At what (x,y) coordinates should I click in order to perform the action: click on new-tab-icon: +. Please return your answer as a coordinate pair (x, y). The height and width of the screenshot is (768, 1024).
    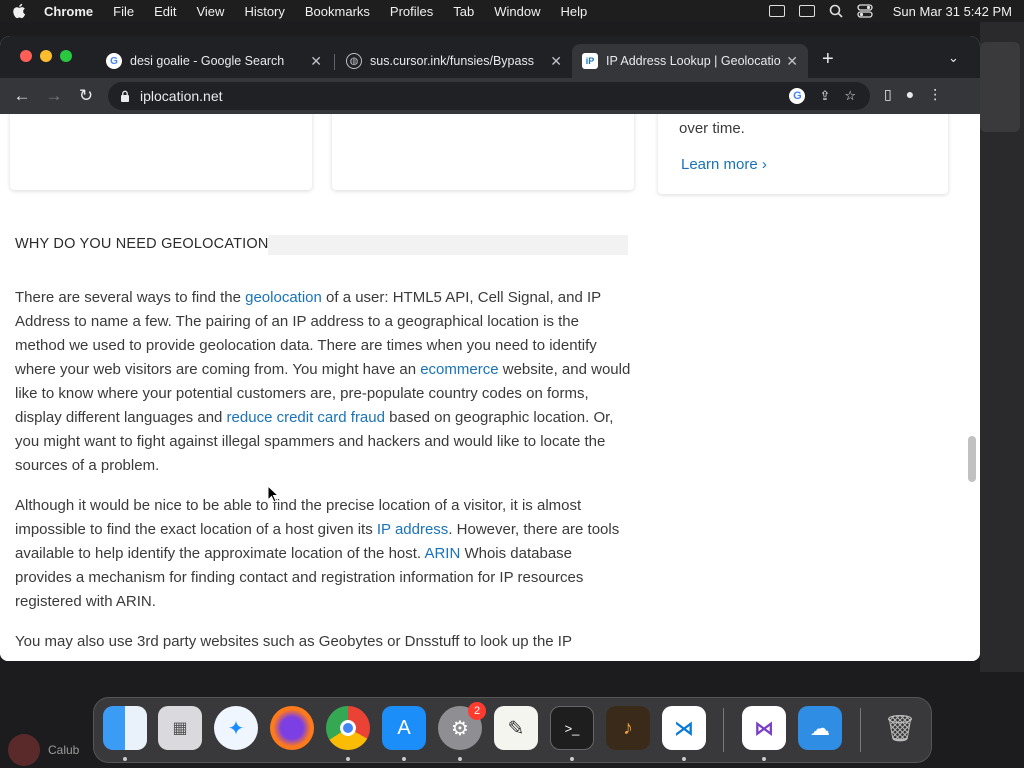
    Looking at the image, I should click on (828, 59).